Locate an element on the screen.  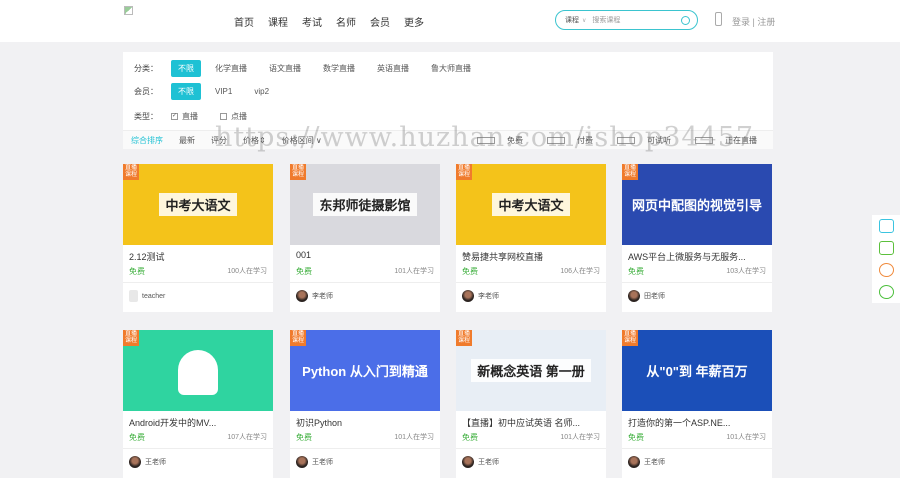
course-thumbnail: 直播课程 网页中配图的视觉引导 is located at coordinates (697, 204).